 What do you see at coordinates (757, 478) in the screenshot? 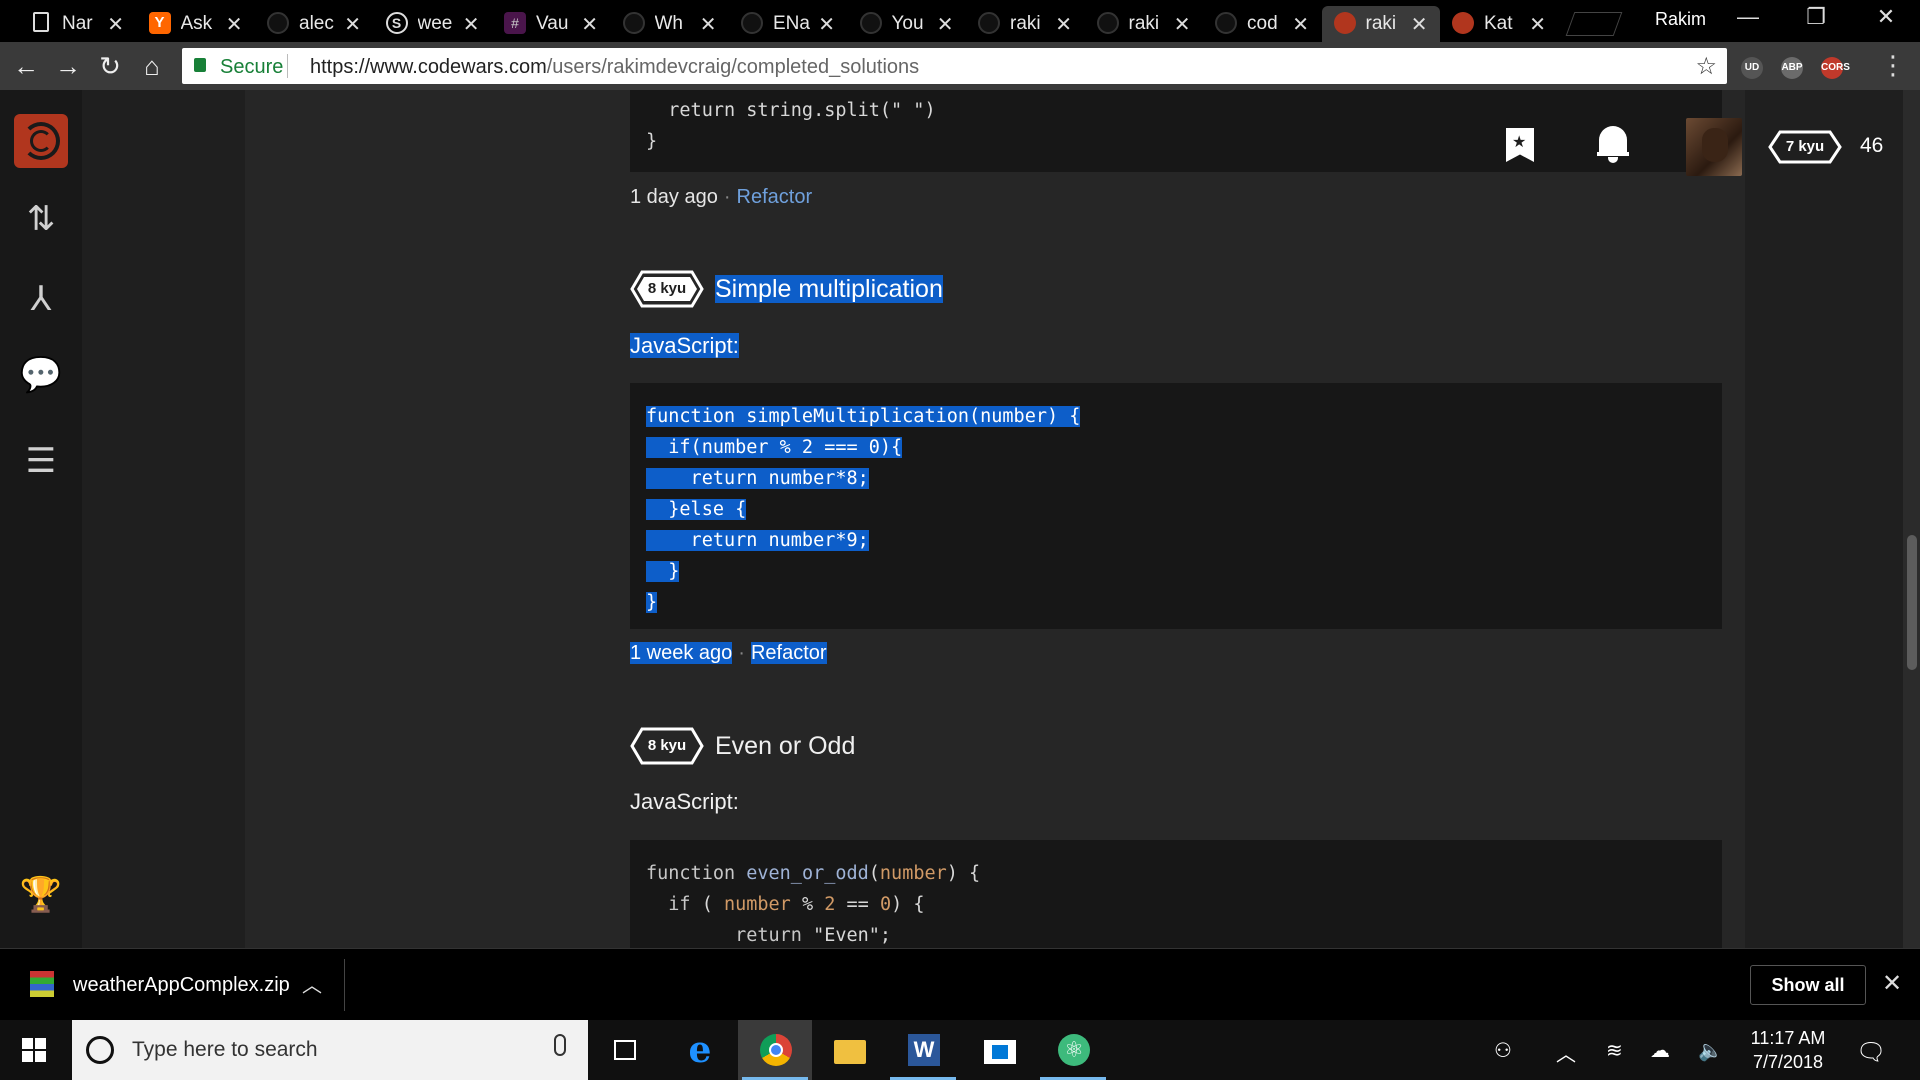
I see `code-line: return number*8;` at bounding box center [757, 478].